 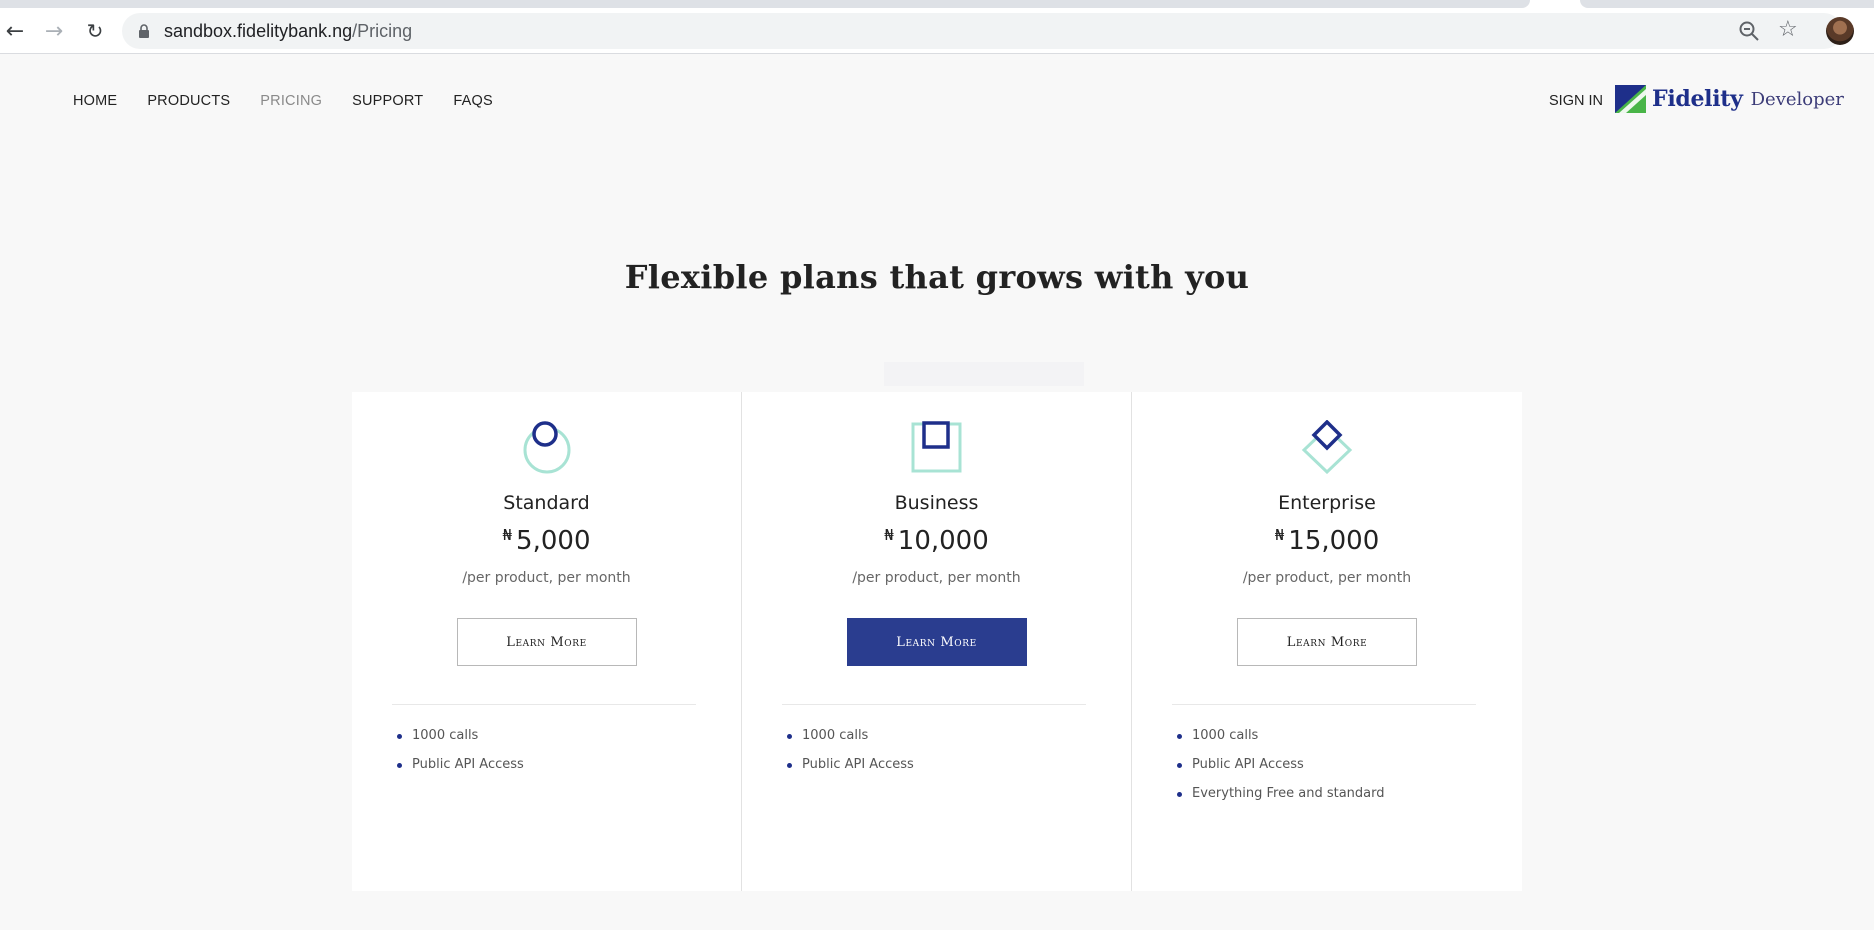 What do you see at coordinates (382, 31) in the screenshot?
I see `url-path: /Pricing` at bounding box center [382, 31].